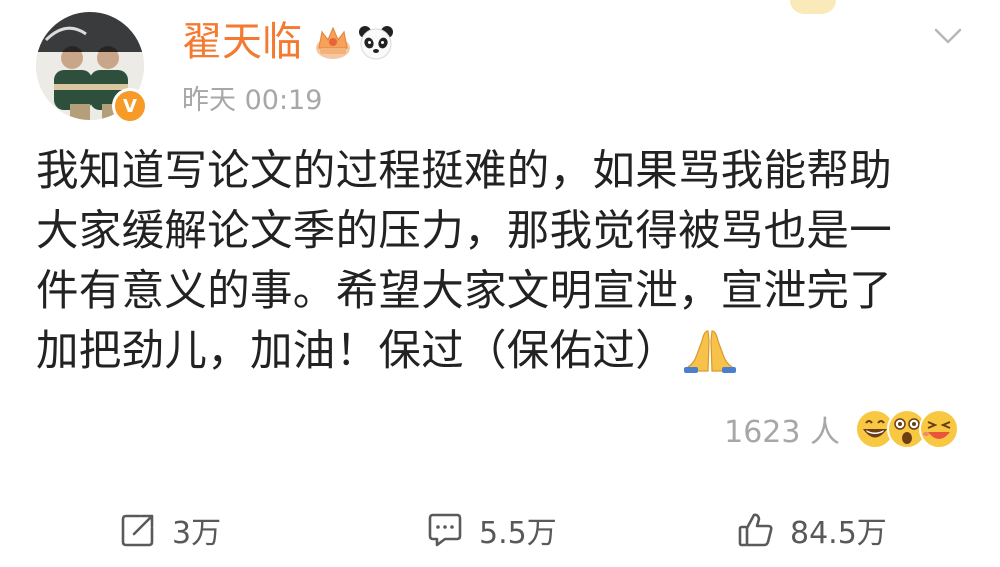 The height and width of the screenshot is (567, 1000). Describe the element at coordinates (813, 7) in the screenshot. I see `corner-decoration` at that location.